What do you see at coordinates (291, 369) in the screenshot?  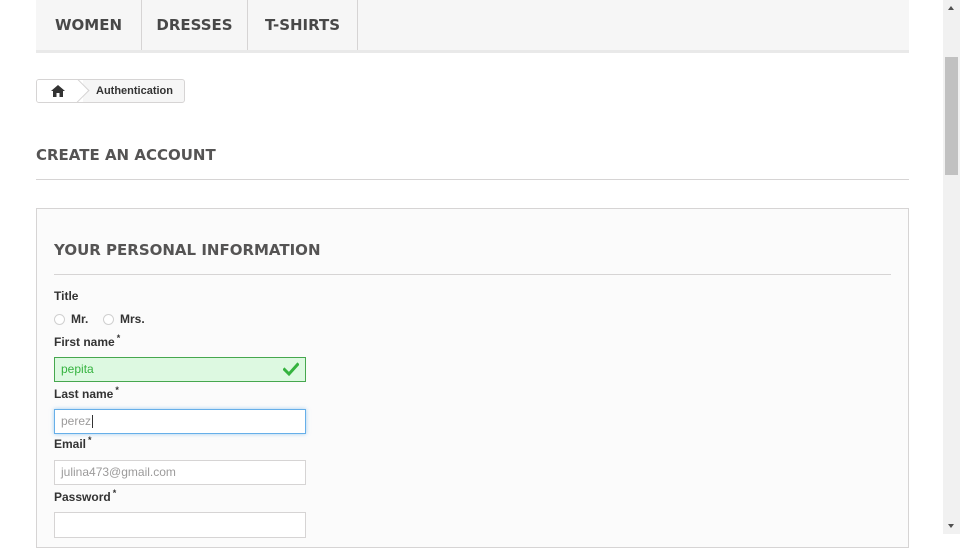 I see `check-icon` at bounding box center [291, 369].